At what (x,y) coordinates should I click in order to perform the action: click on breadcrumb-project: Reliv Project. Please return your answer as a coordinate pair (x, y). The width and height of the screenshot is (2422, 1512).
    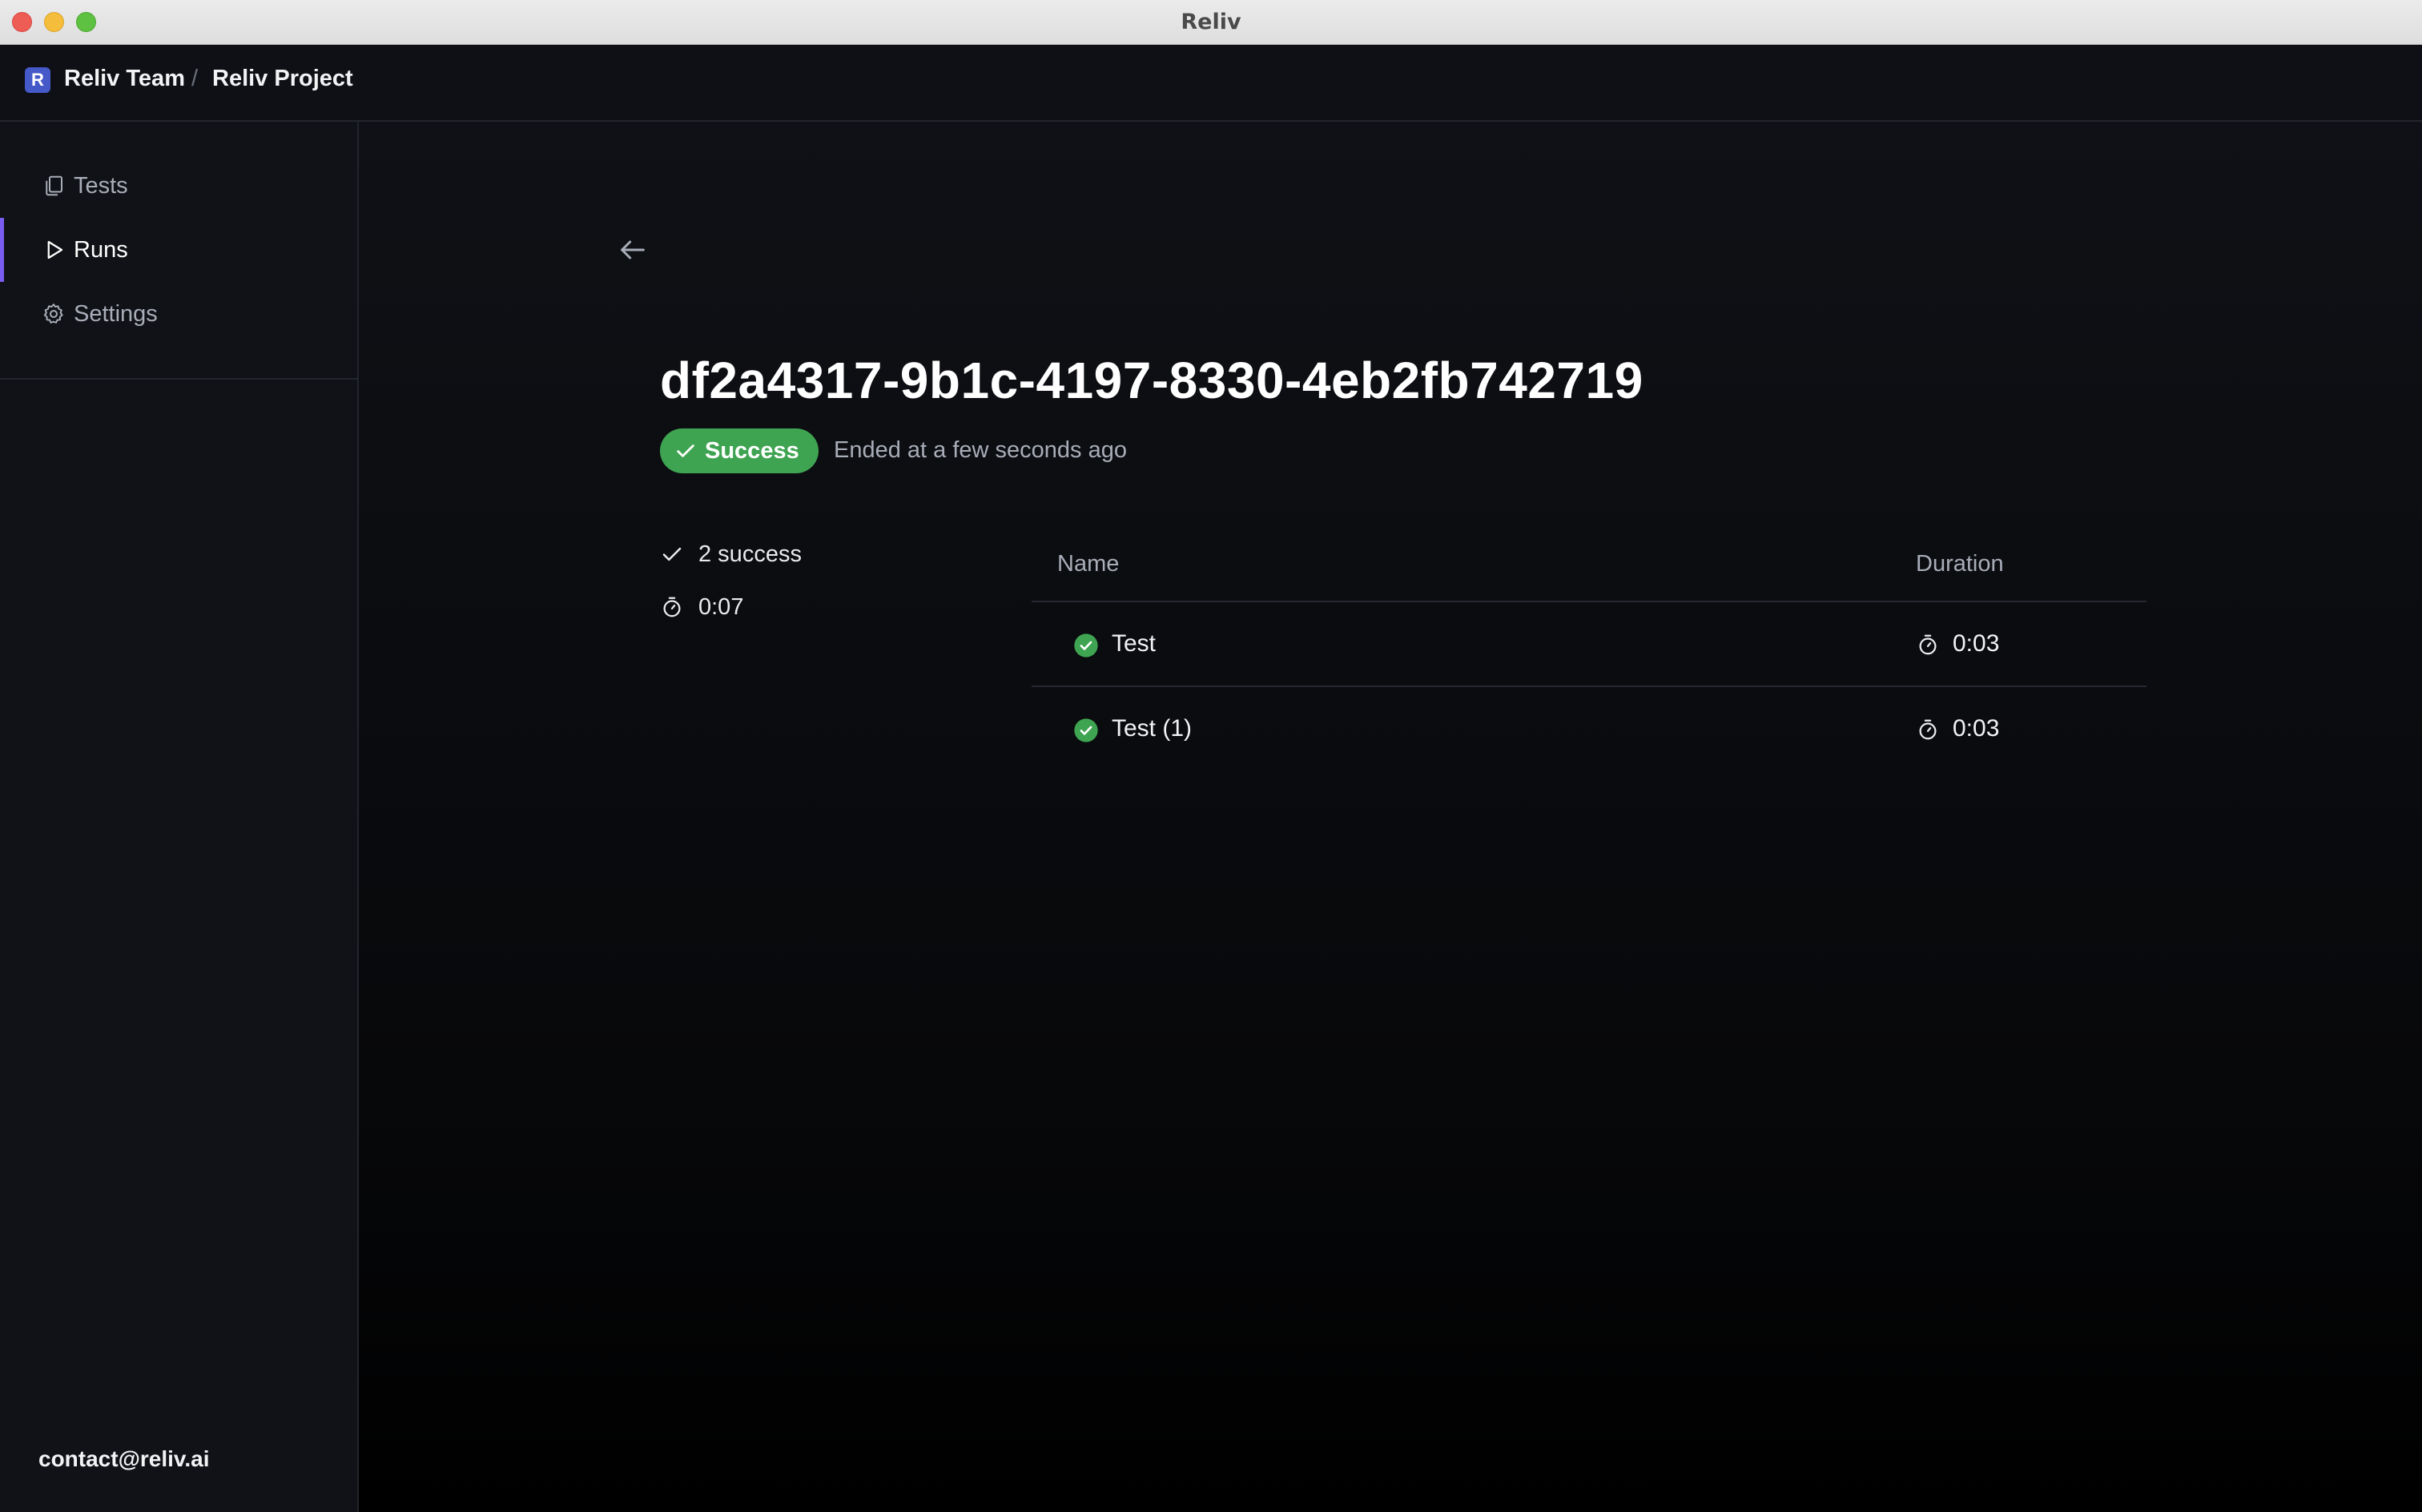
    Looking at the image, I should click on (282, 79).